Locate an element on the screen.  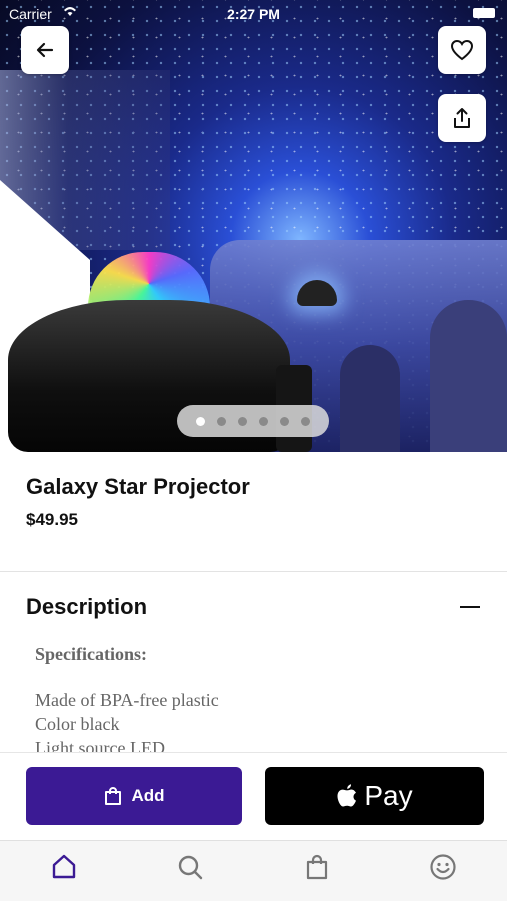
tab-bar is located at coordinates (253, 870).